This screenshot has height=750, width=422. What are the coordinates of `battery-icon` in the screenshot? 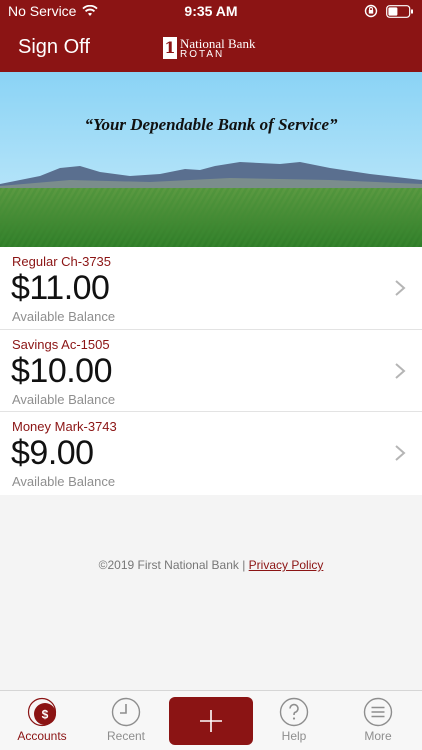 It's located at (399, 11).